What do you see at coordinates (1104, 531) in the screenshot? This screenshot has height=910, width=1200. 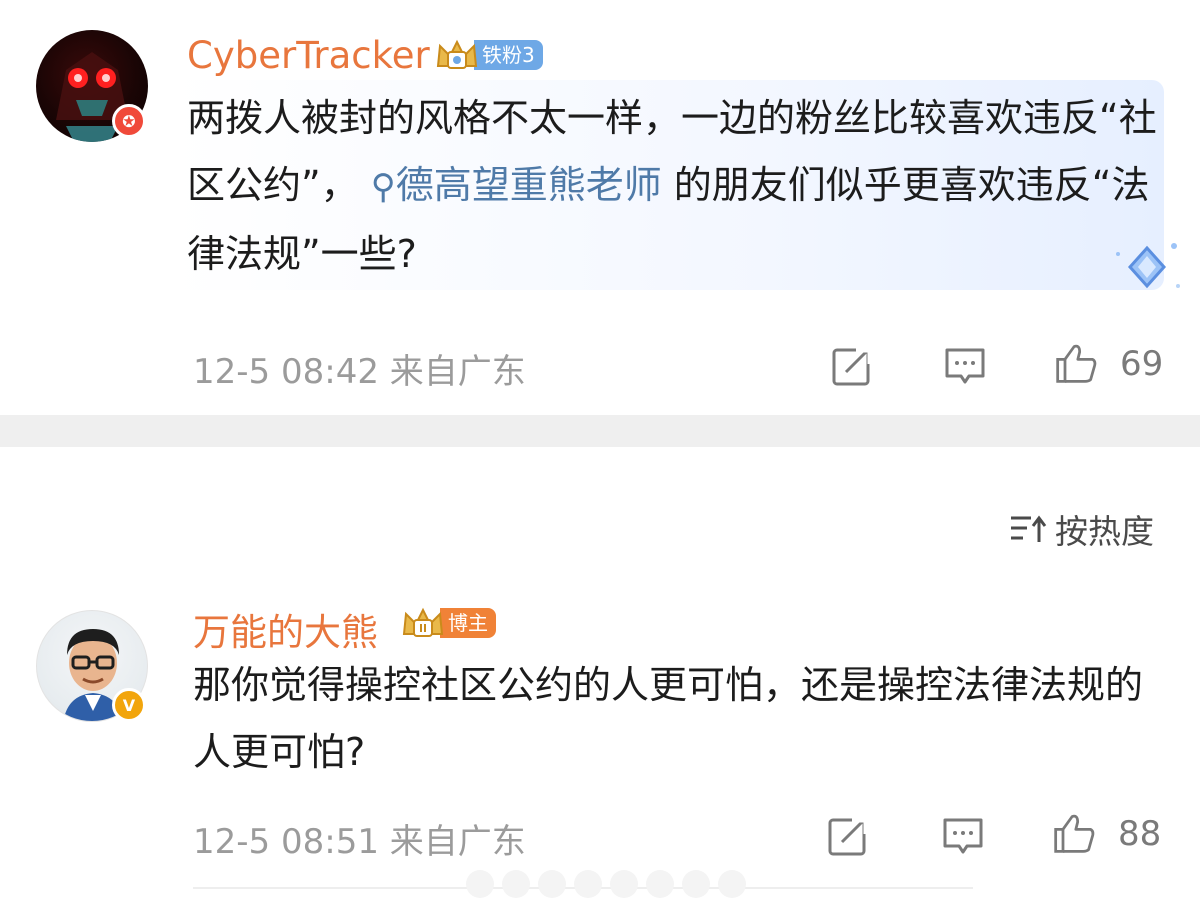 I see `sort-label: 按热度` at bounding box center [1104, 531].